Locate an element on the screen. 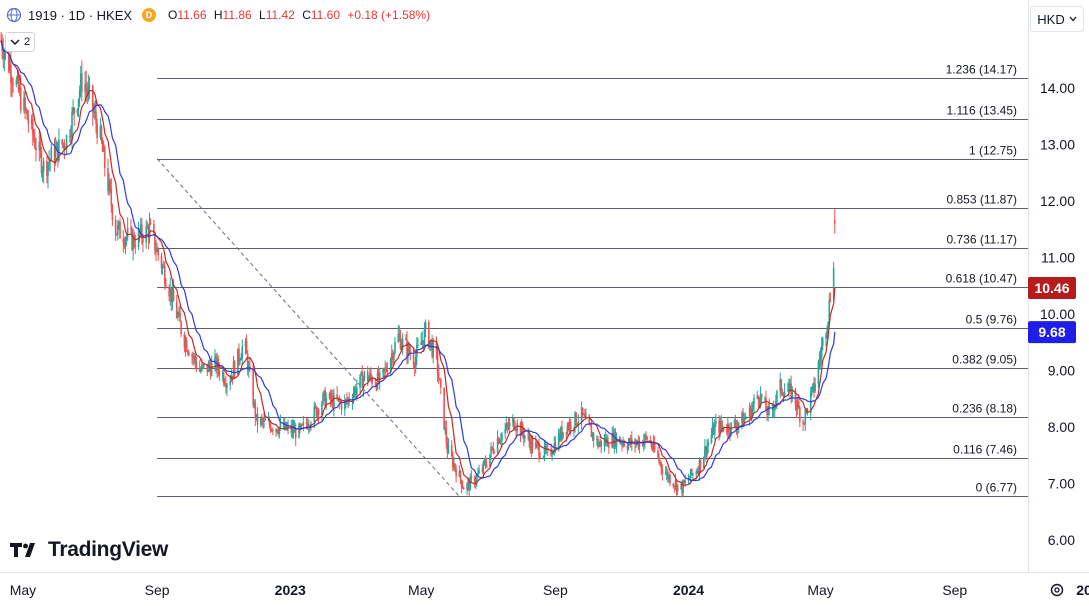 The image size is (1089, 606). brand-logo: TradingView is located at coordinates (89, 550).